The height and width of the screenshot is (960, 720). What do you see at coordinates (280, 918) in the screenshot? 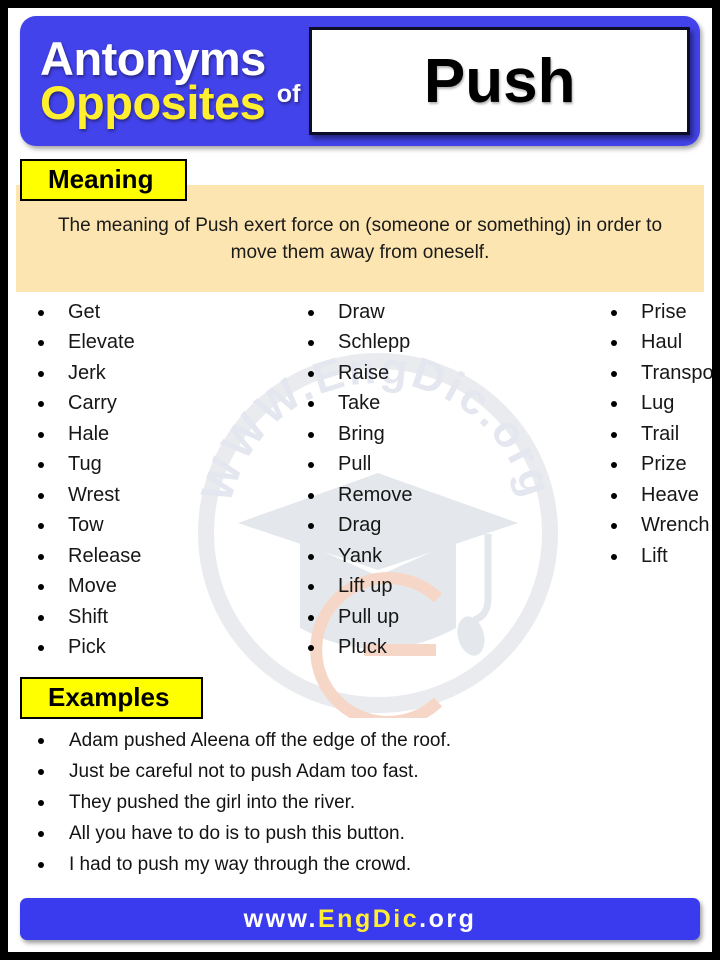
I see `footer-url-prefix: www.` at bounding box center [280, 918].